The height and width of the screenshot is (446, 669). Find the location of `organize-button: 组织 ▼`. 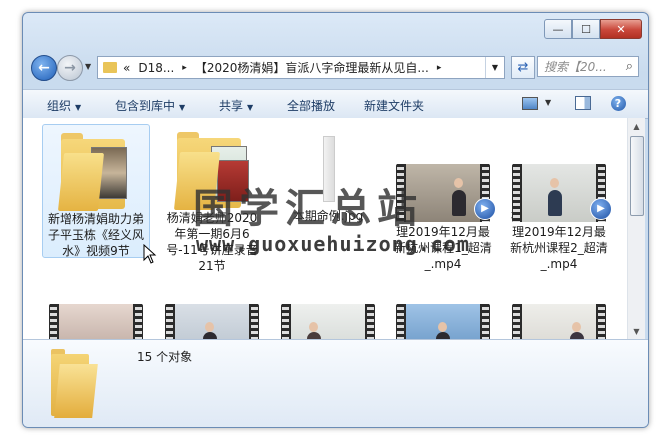

organize-button: 组织 ▼ is located at coordinates (64, 105).